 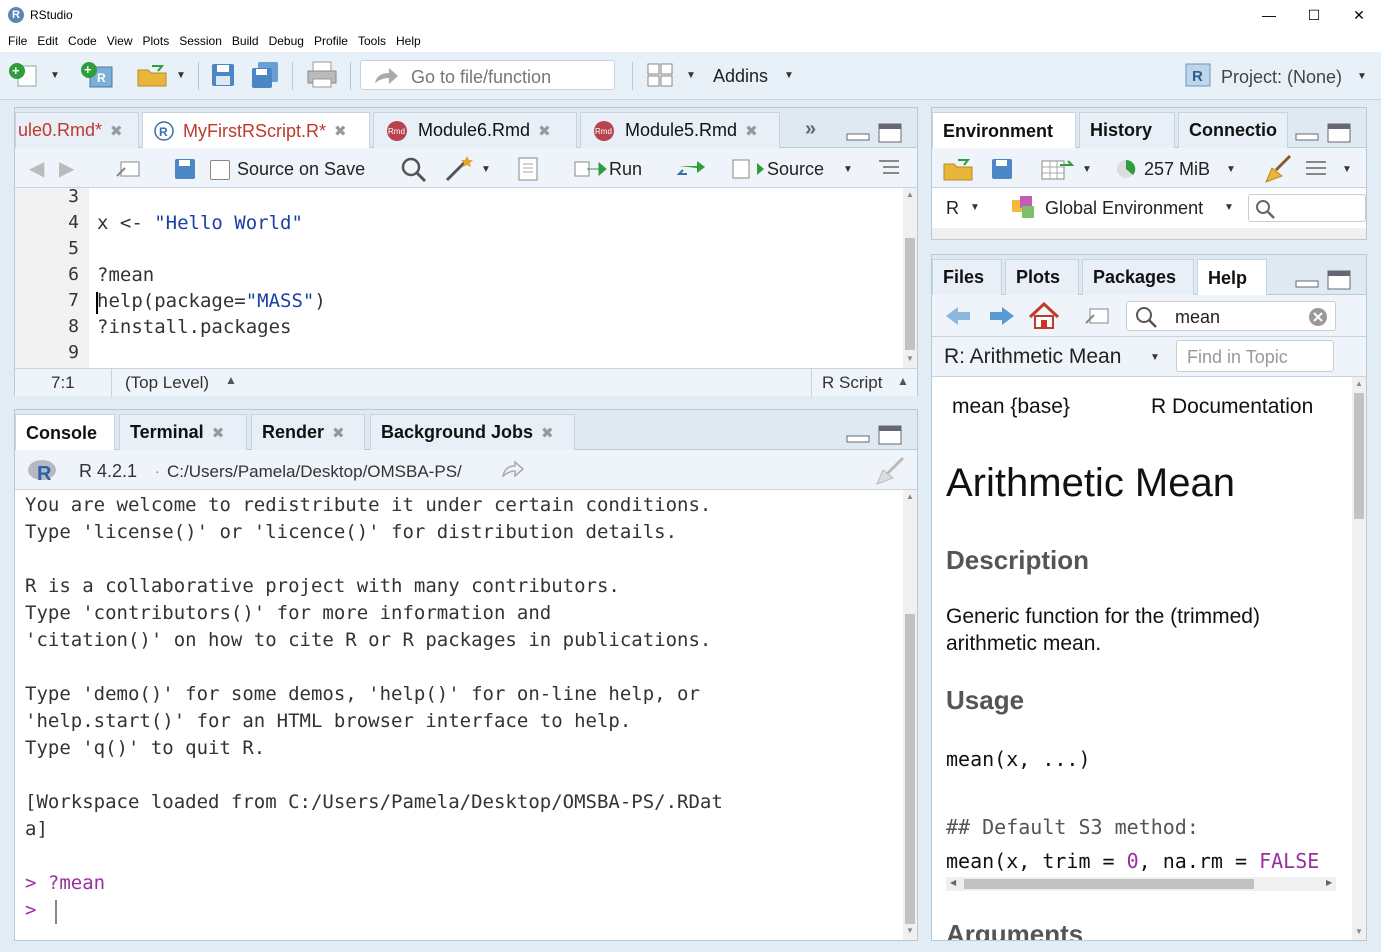 I want to click on view-dropdown-icon: ▼, so click(x=1347, y=169).